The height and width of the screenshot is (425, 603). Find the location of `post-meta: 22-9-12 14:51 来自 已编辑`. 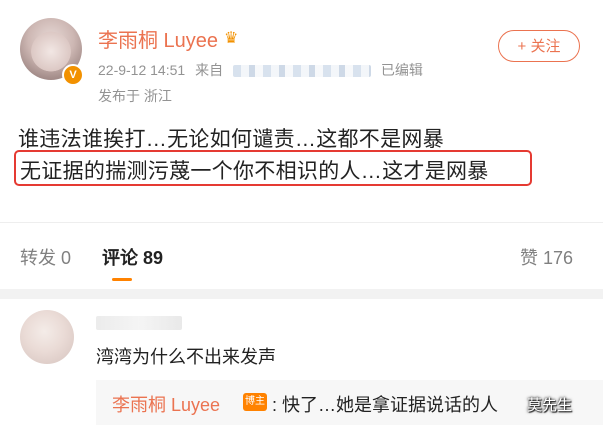

post-meta: 22-9-12 14:51 来自 已编辑 is located at coordinates (260, 70).